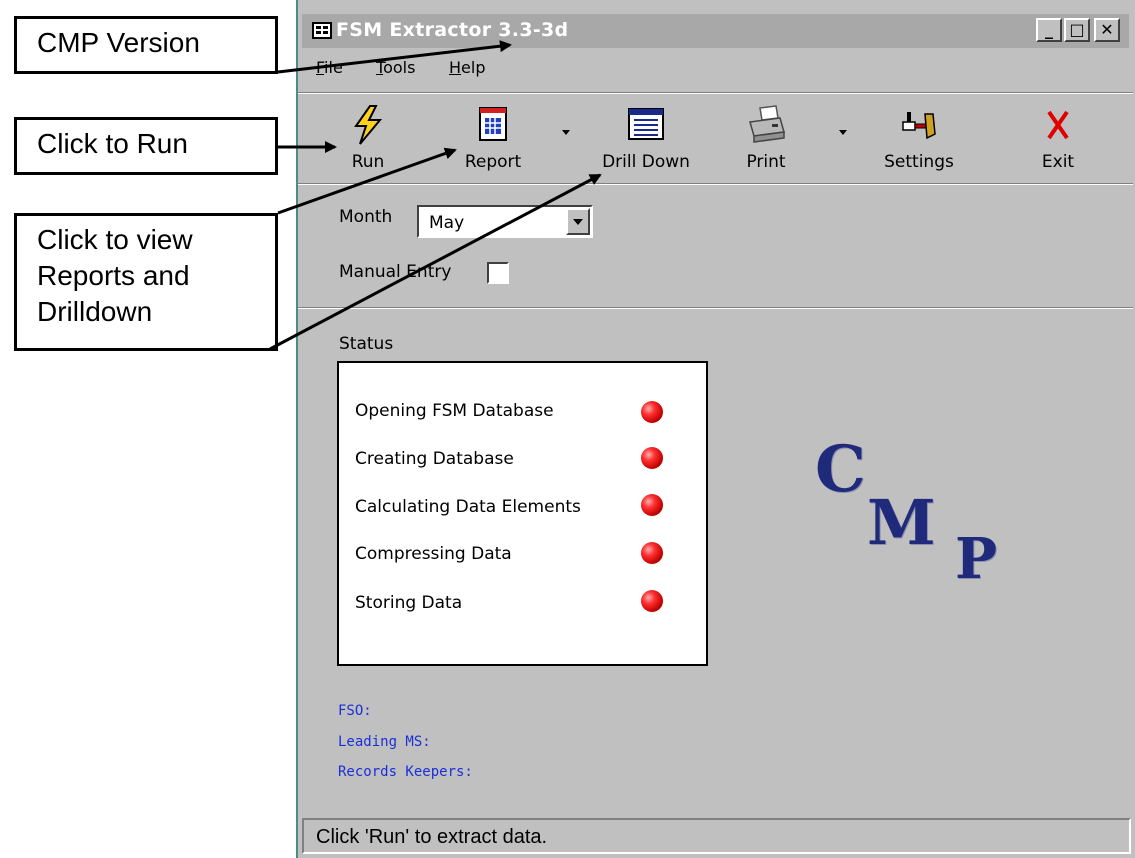 The width and height of the screenshot is (1135, 858). I want to click on app-icon, so click(322, 30).